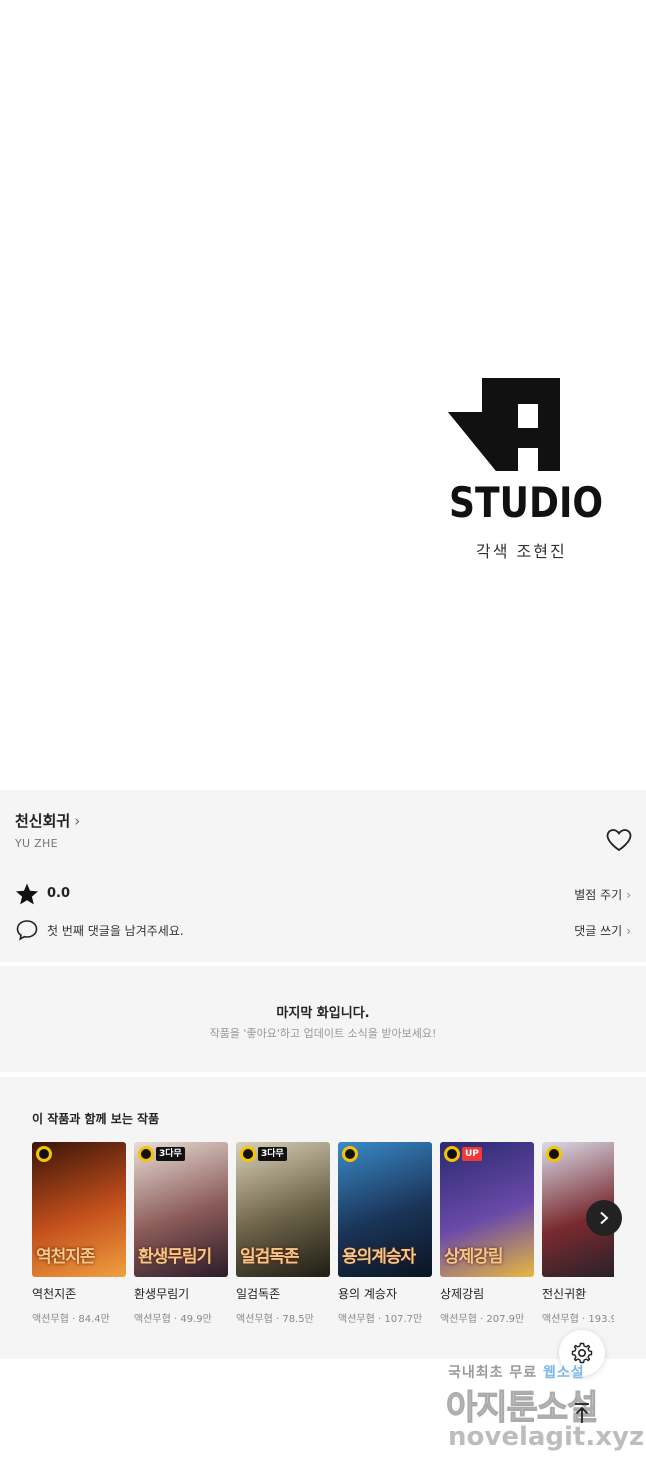 The width and height of the screenshot is (646, 1475). What do you see at coordinates (323, 894) in the screenshot?
I see `rating-row: 0.0 별점 주기 ›` at bounding box center [323, 894].